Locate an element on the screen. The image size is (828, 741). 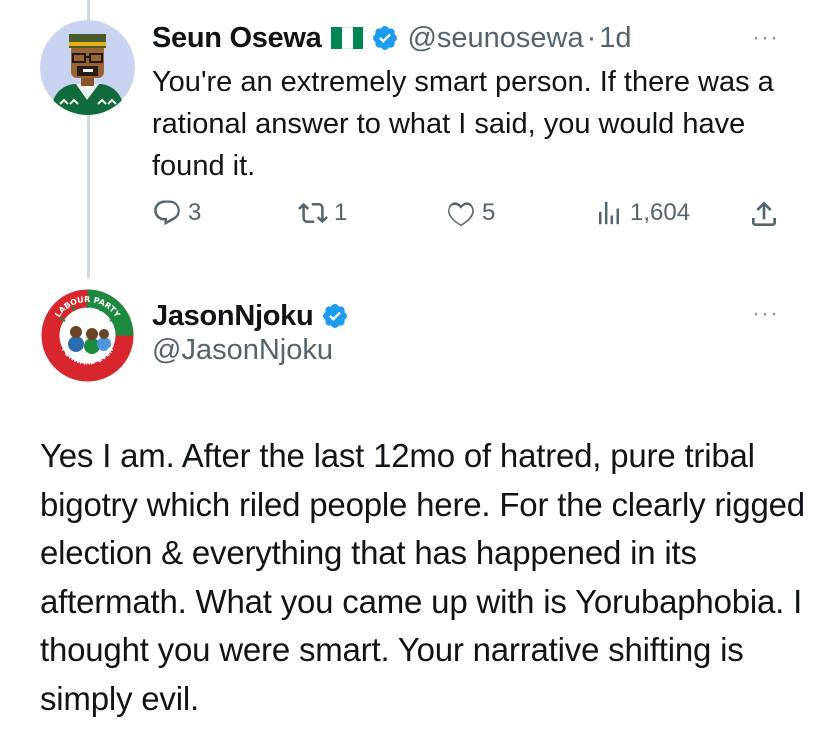
like-button: 5 is located at coordinates (470, 213).